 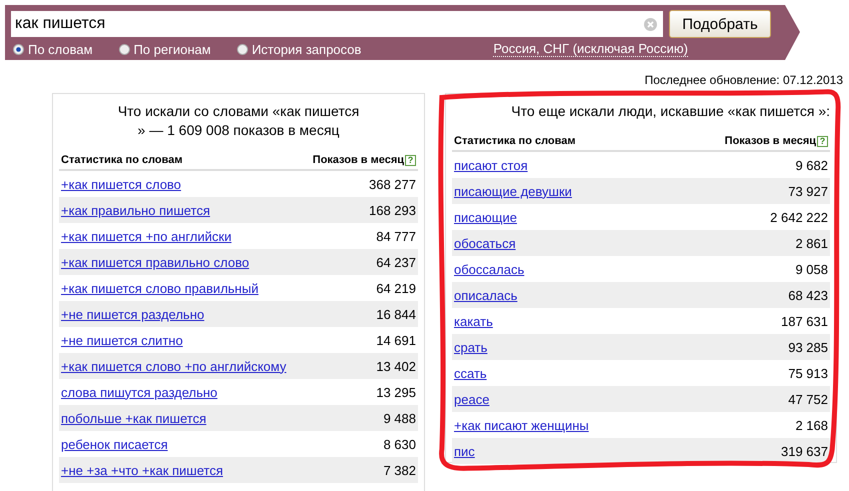 I want to click on keyword-link: писают стоя, so click(x=491, y=165).